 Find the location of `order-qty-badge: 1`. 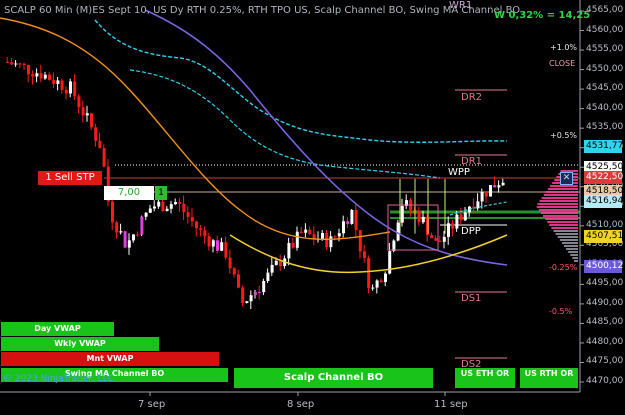

order-qty-badge: 1 is located at coordinates (161, 193).